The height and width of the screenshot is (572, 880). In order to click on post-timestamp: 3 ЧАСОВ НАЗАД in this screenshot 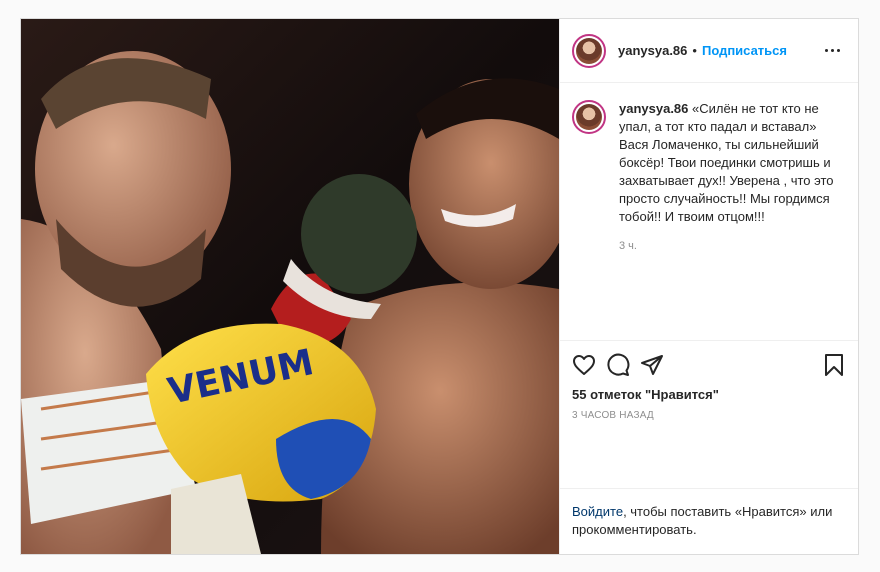, I will do `click(709, 415)`.